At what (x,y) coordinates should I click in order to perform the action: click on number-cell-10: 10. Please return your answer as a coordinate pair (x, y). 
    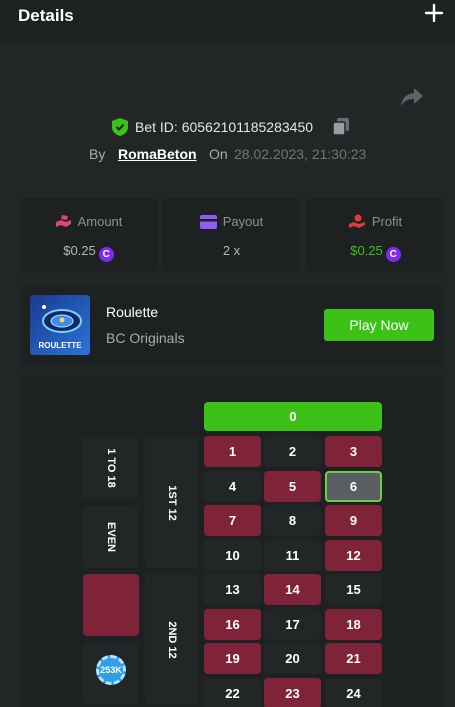
    Looking at the image, I should click on (232, 555).